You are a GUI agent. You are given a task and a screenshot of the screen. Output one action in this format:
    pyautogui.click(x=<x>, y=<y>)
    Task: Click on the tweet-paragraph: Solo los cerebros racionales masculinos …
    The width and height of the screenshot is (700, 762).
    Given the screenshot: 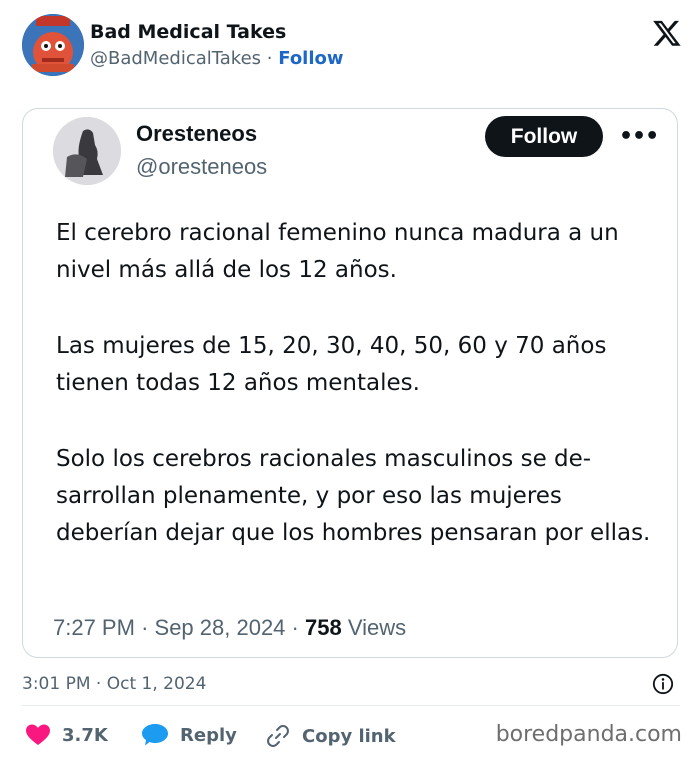 What is the action you would take?
    pyautogui.click(x=353, y=496)
    